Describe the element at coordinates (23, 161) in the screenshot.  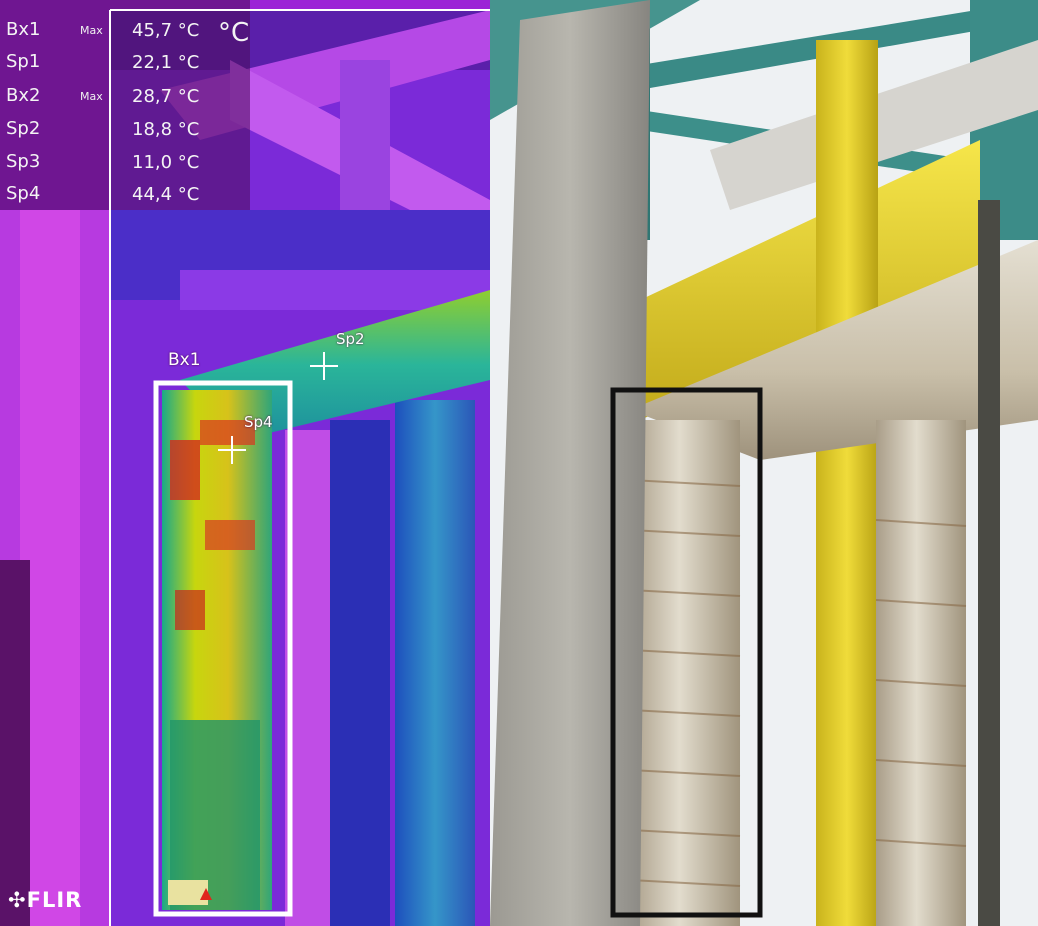
I see `measurement-label: Sp3` at that location.